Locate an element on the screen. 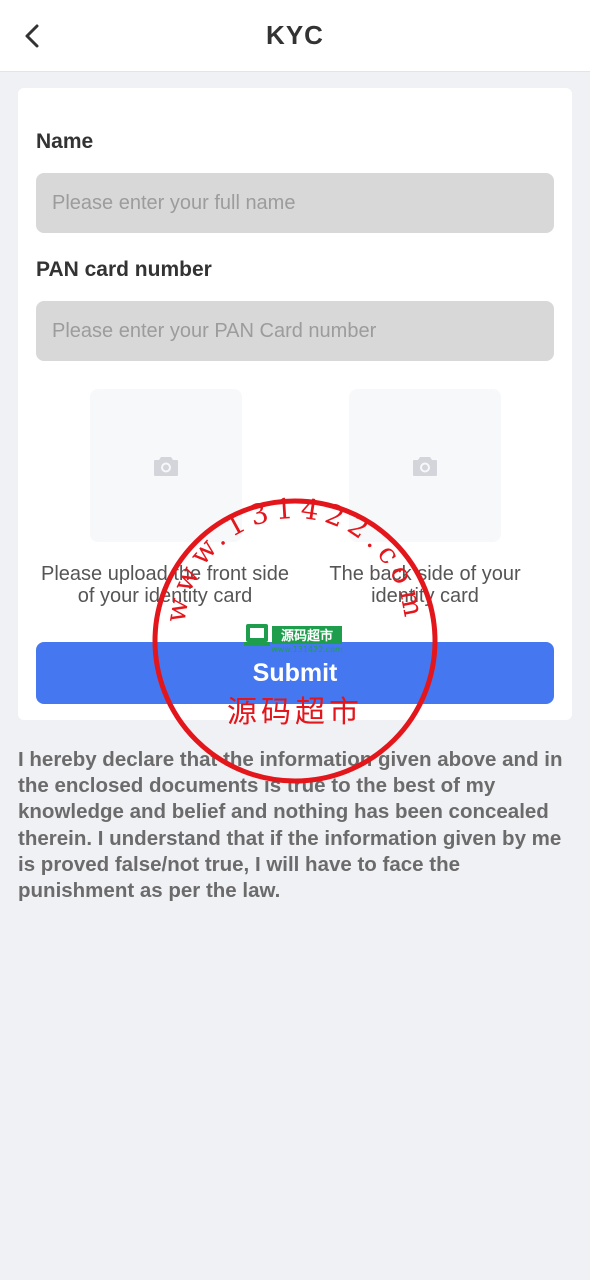 This screenshot has height=1280, width=590. back-id-upload is located at coordinates (425, 465).